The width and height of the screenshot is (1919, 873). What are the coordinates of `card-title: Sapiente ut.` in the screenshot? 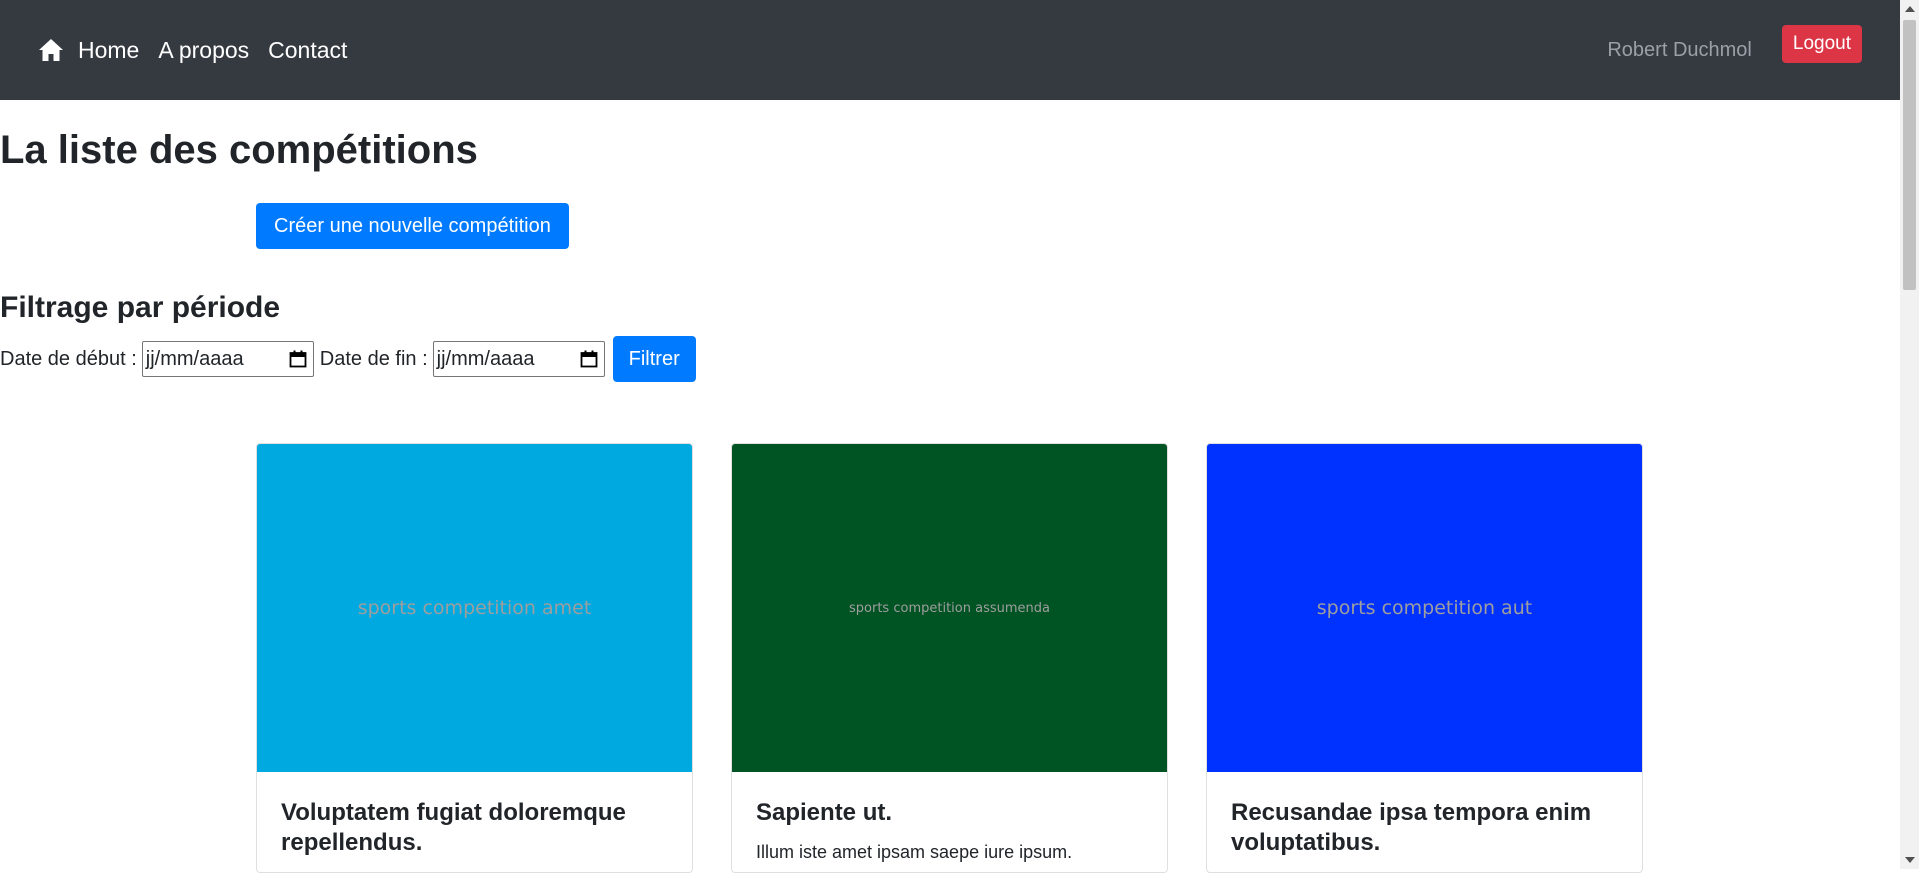 It's located at (824, 812).